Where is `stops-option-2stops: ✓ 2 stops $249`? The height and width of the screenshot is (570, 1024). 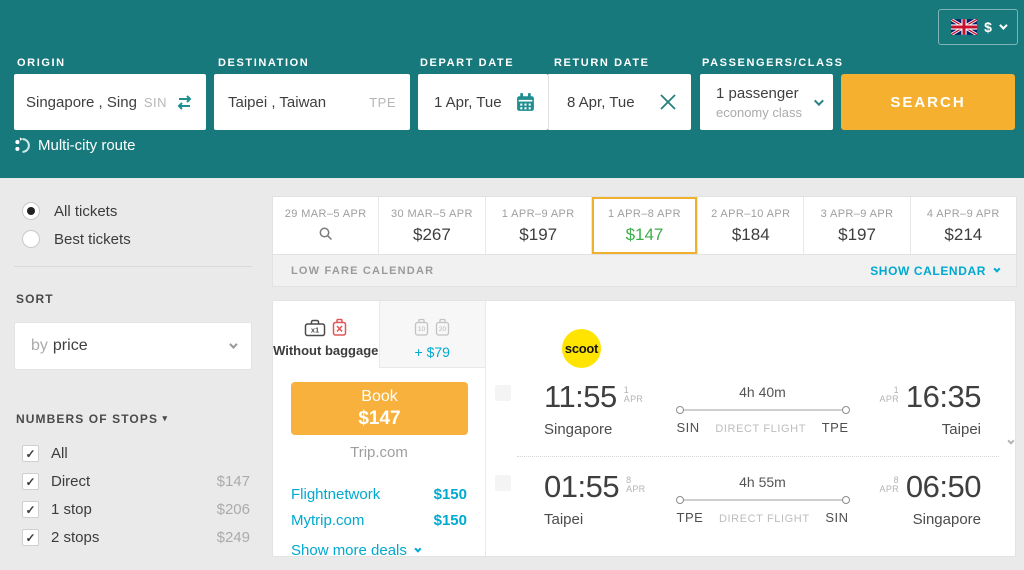
stops-option-2stops: ✓ 2 stops $249 is located at coordinates (136, 537).